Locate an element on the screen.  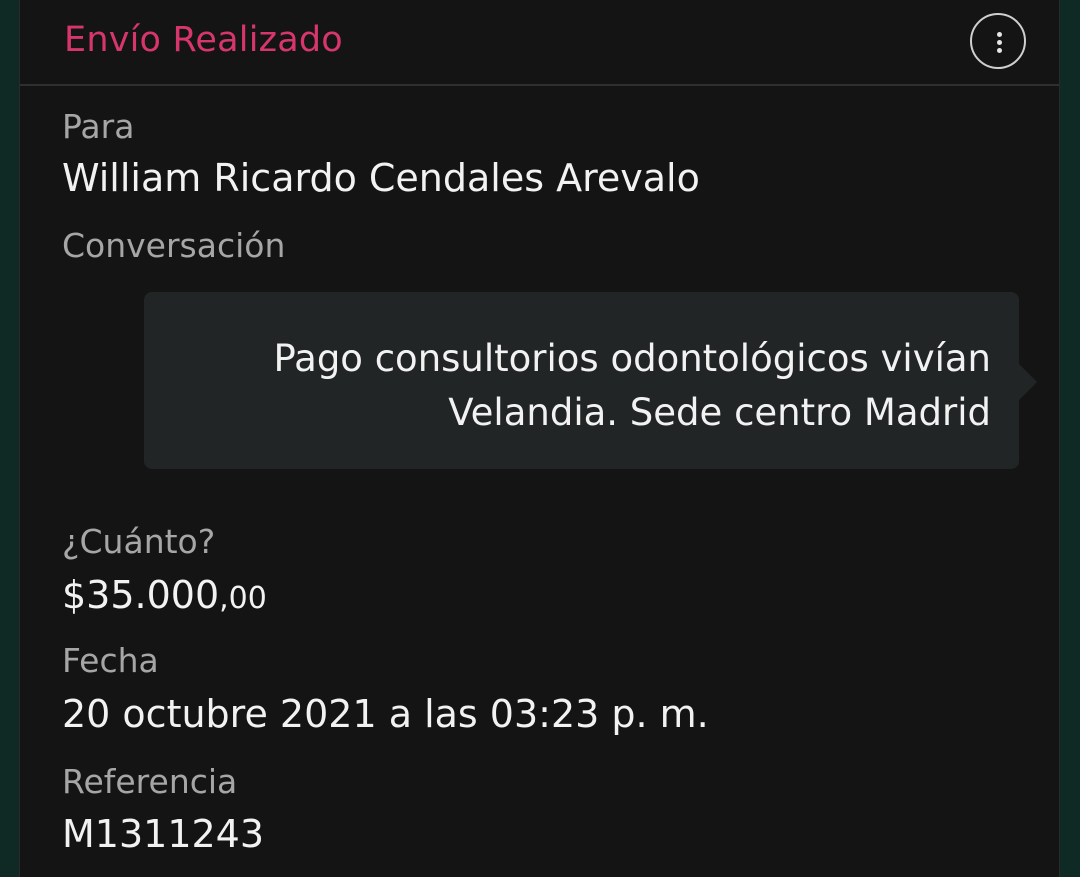
page-title: Envío Realizado is located at coordinates (203, 40).